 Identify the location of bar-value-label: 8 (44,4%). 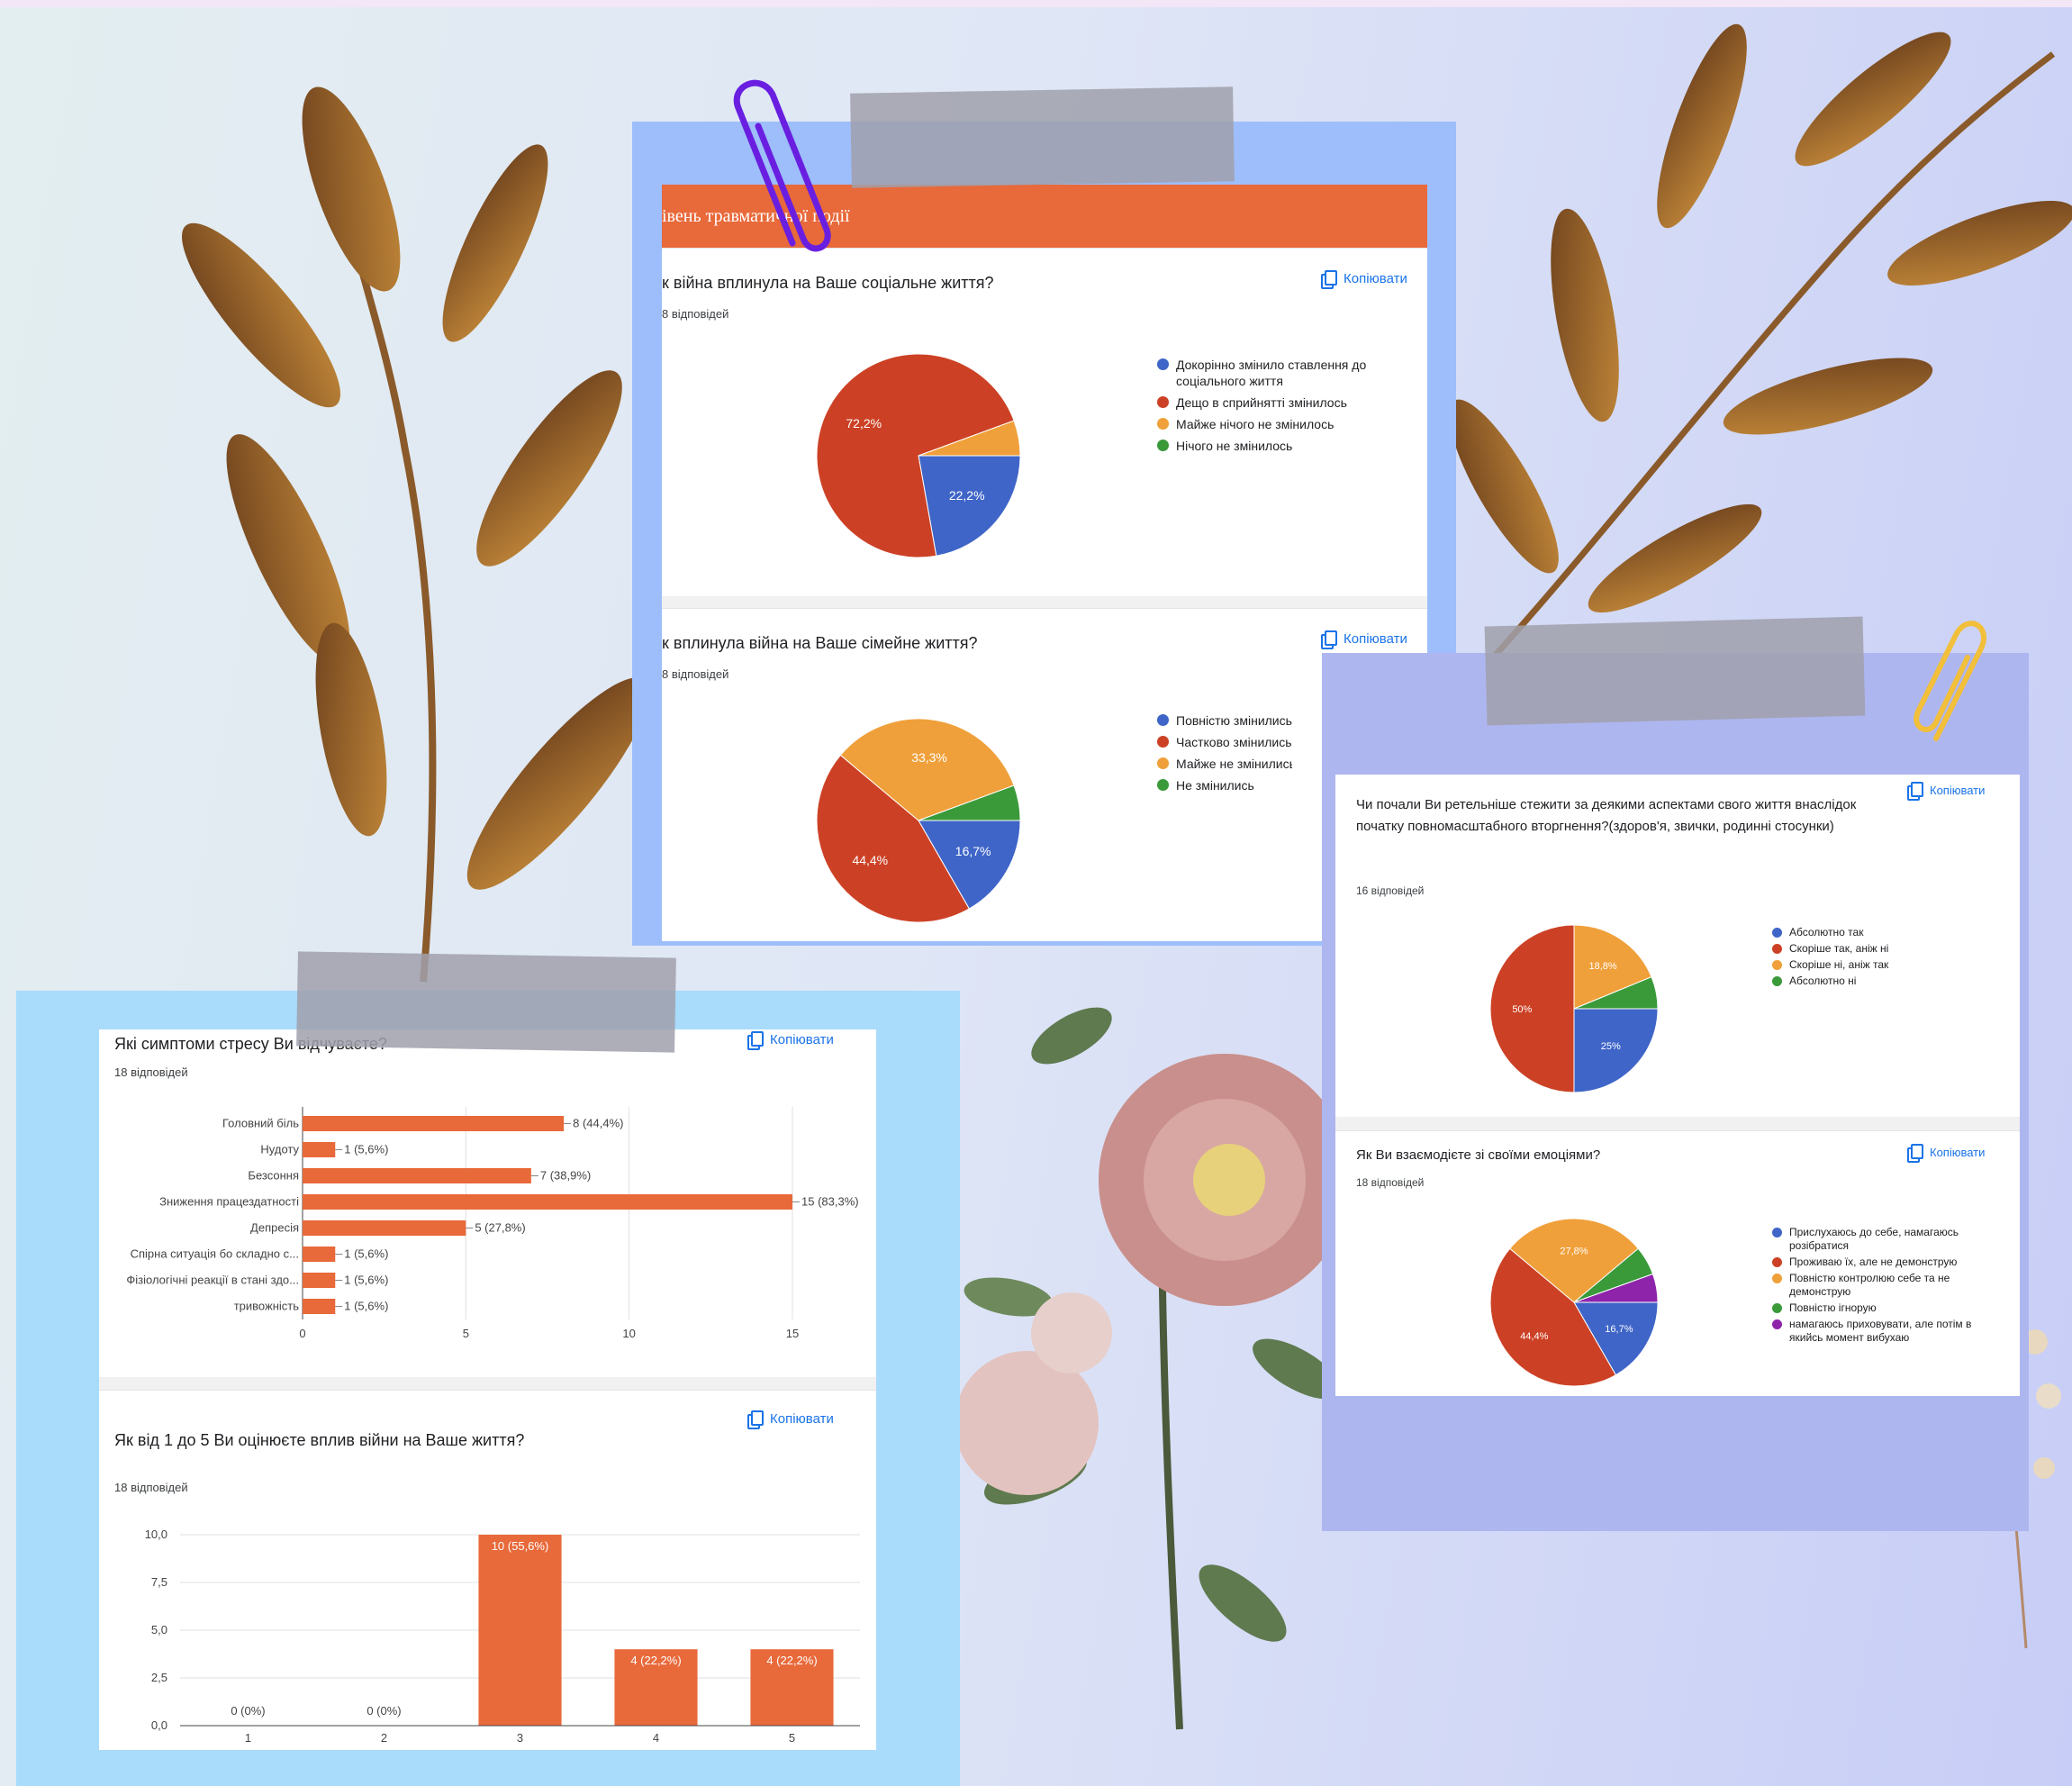
(598, 1123).